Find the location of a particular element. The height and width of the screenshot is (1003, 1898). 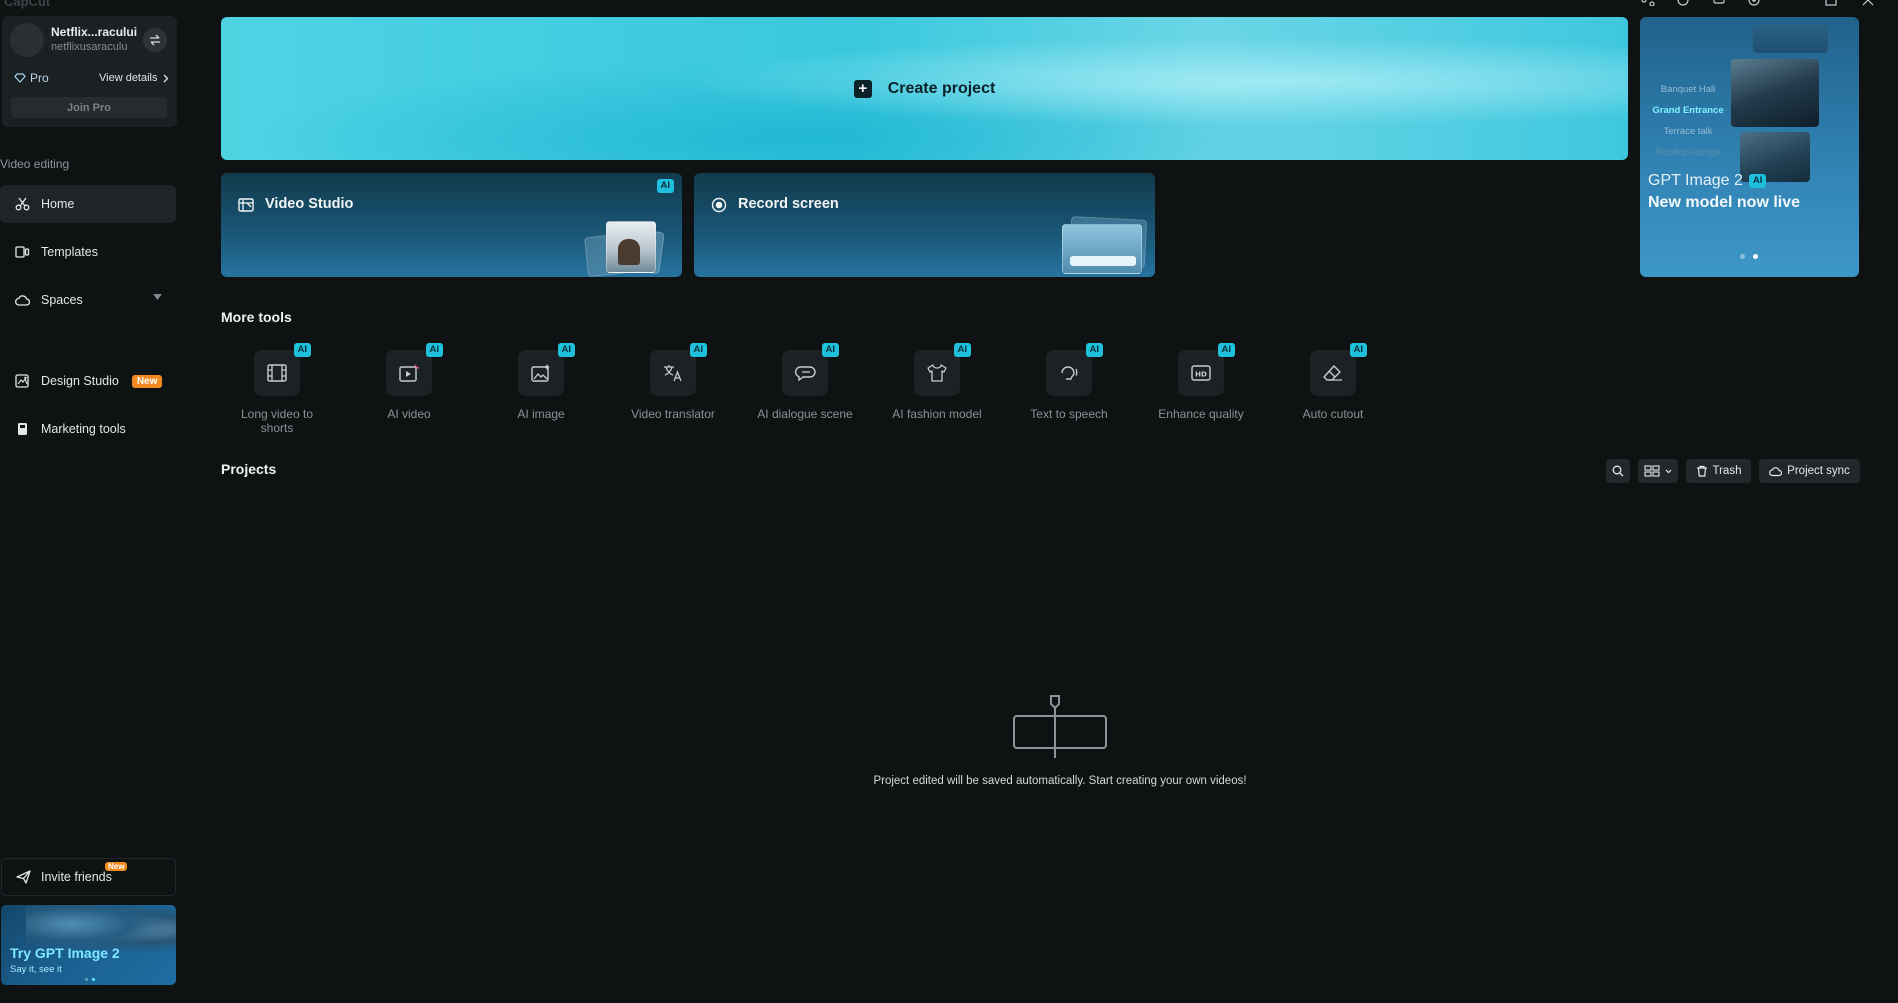

plus-icon: + is located at coordinates (862, 88).